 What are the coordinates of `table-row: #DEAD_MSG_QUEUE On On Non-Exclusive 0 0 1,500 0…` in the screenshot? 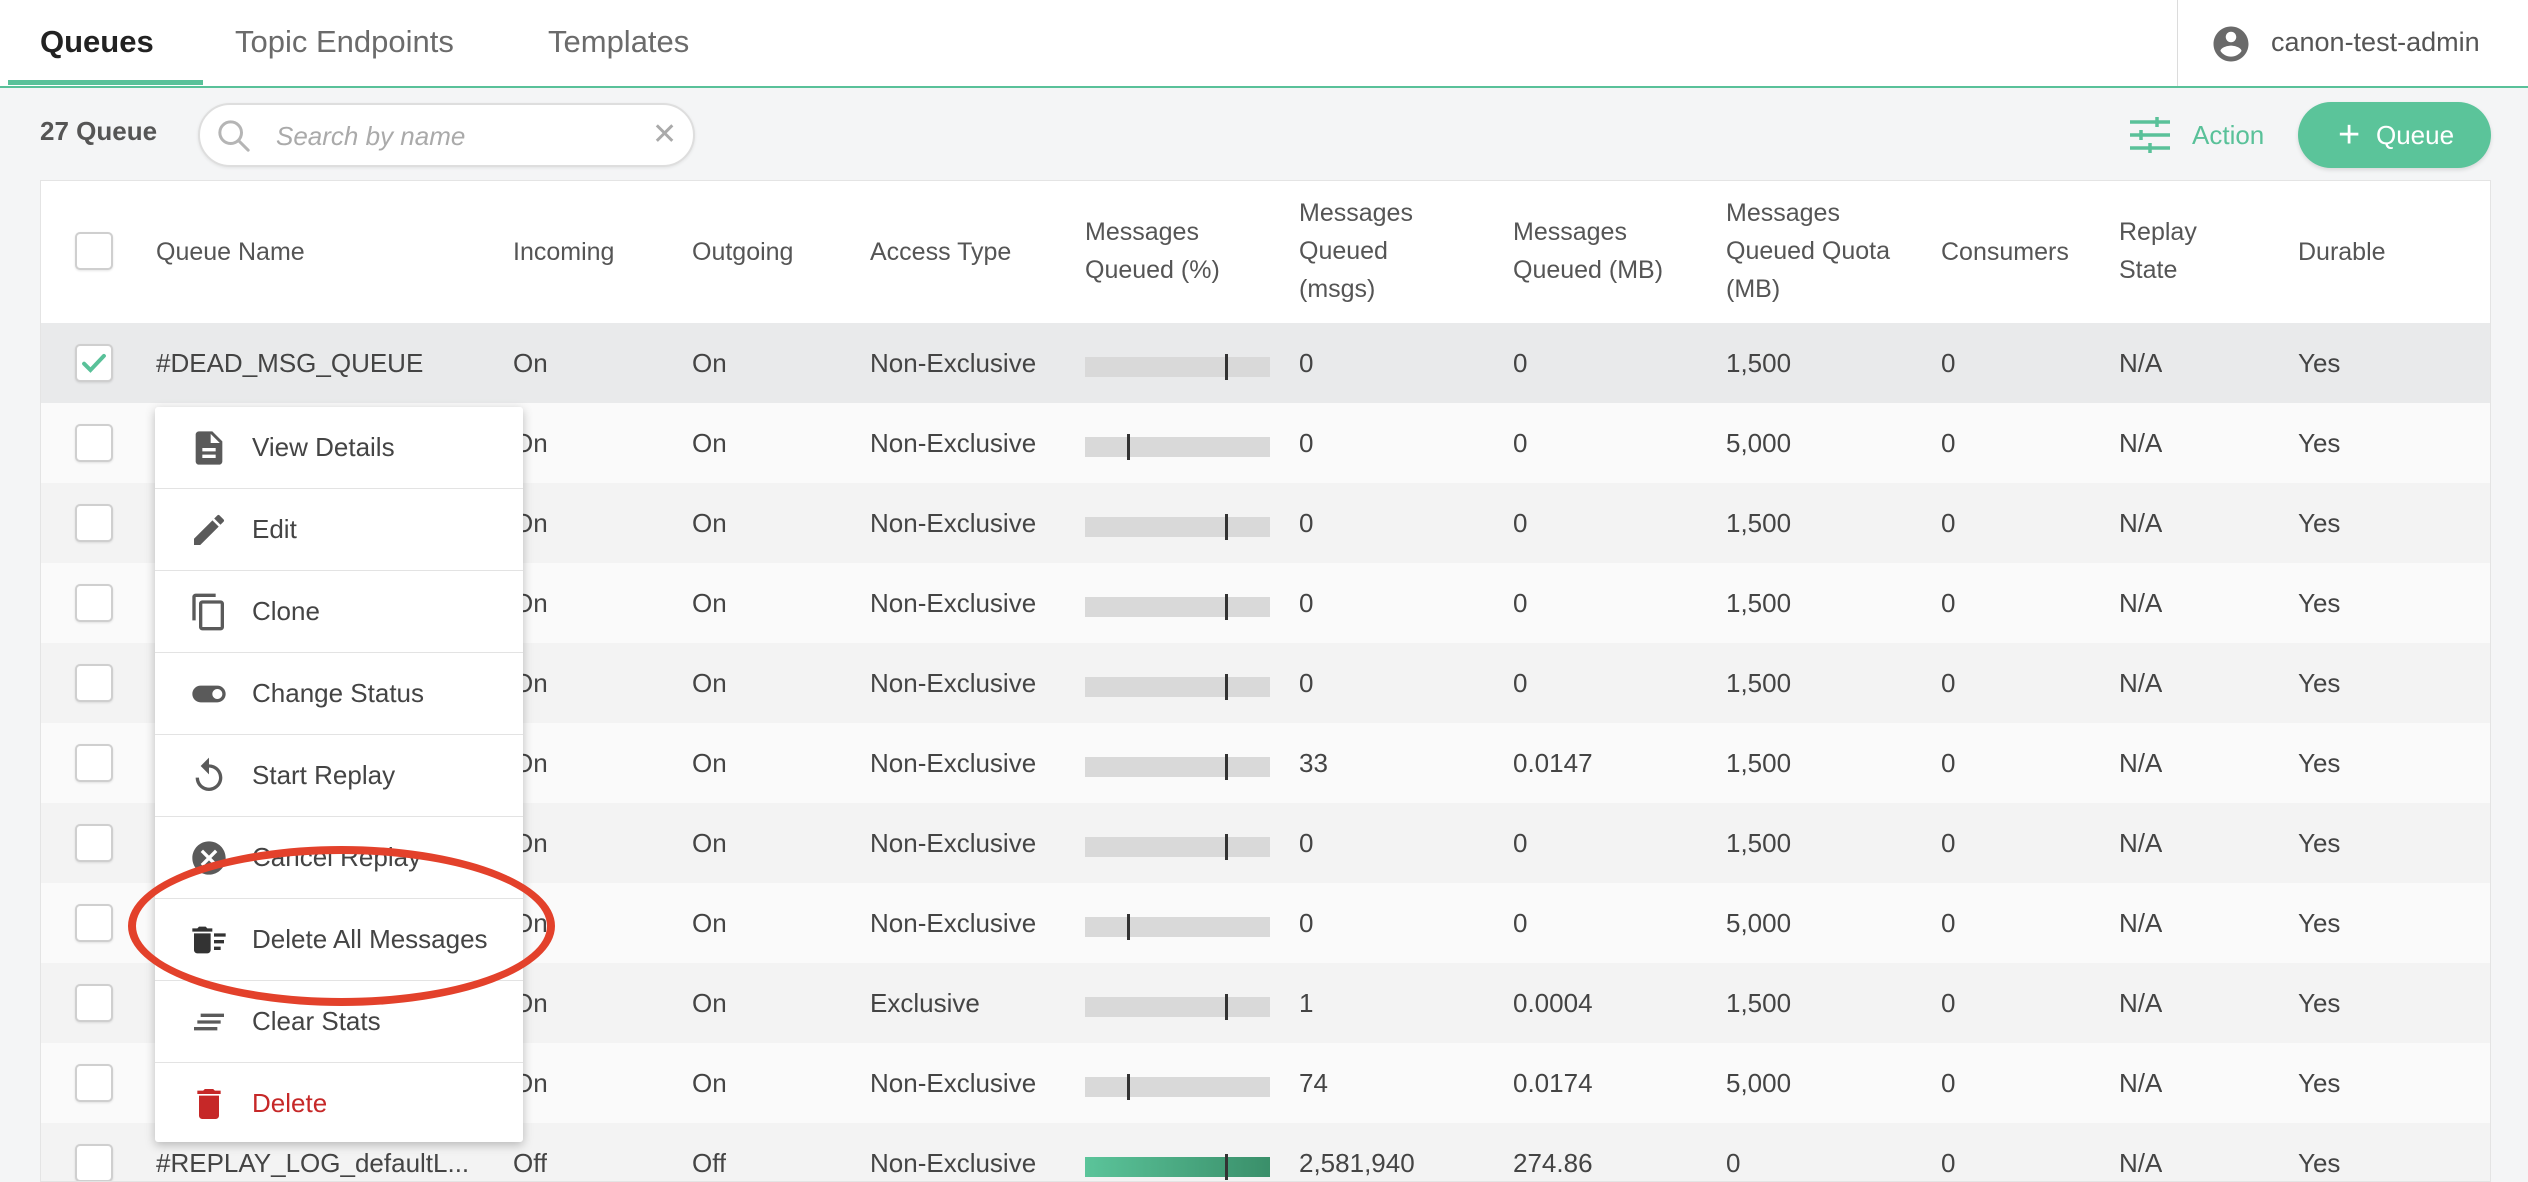 It's located at (1265, 363).